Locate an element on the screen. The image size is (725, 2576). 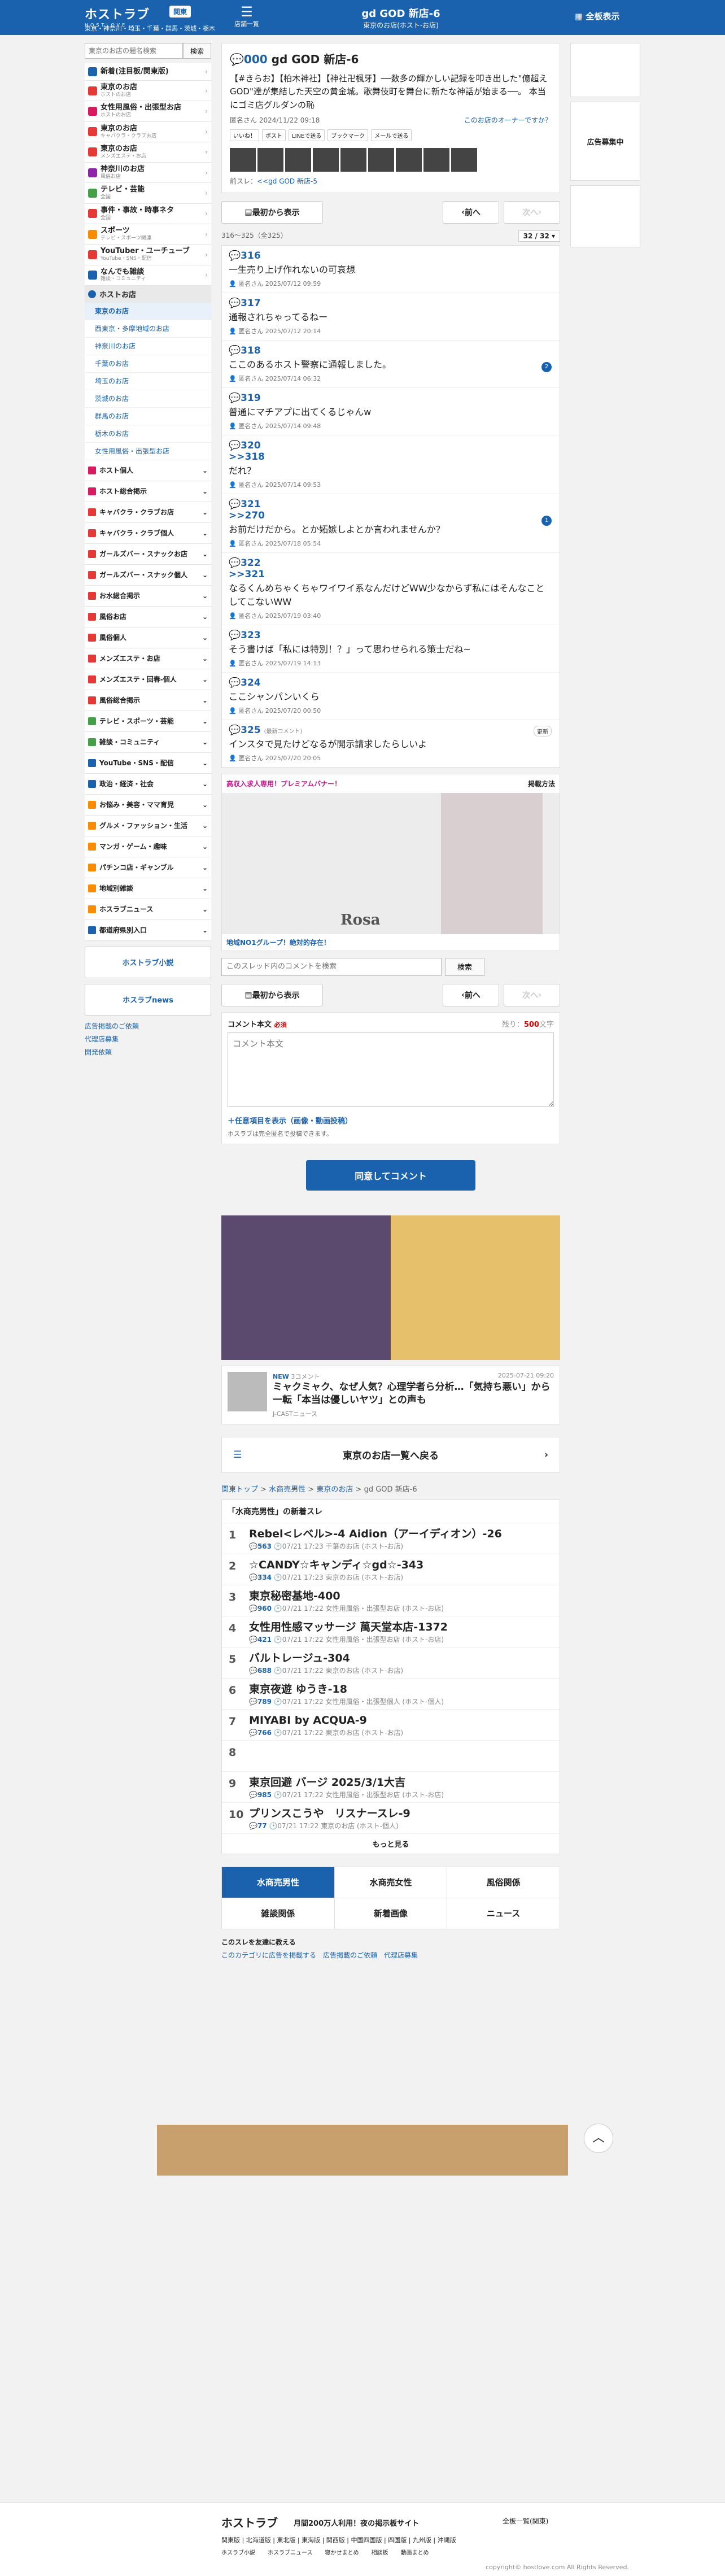
footer-icon-link: 動画まとめ is located at coordinates (415, 2552).